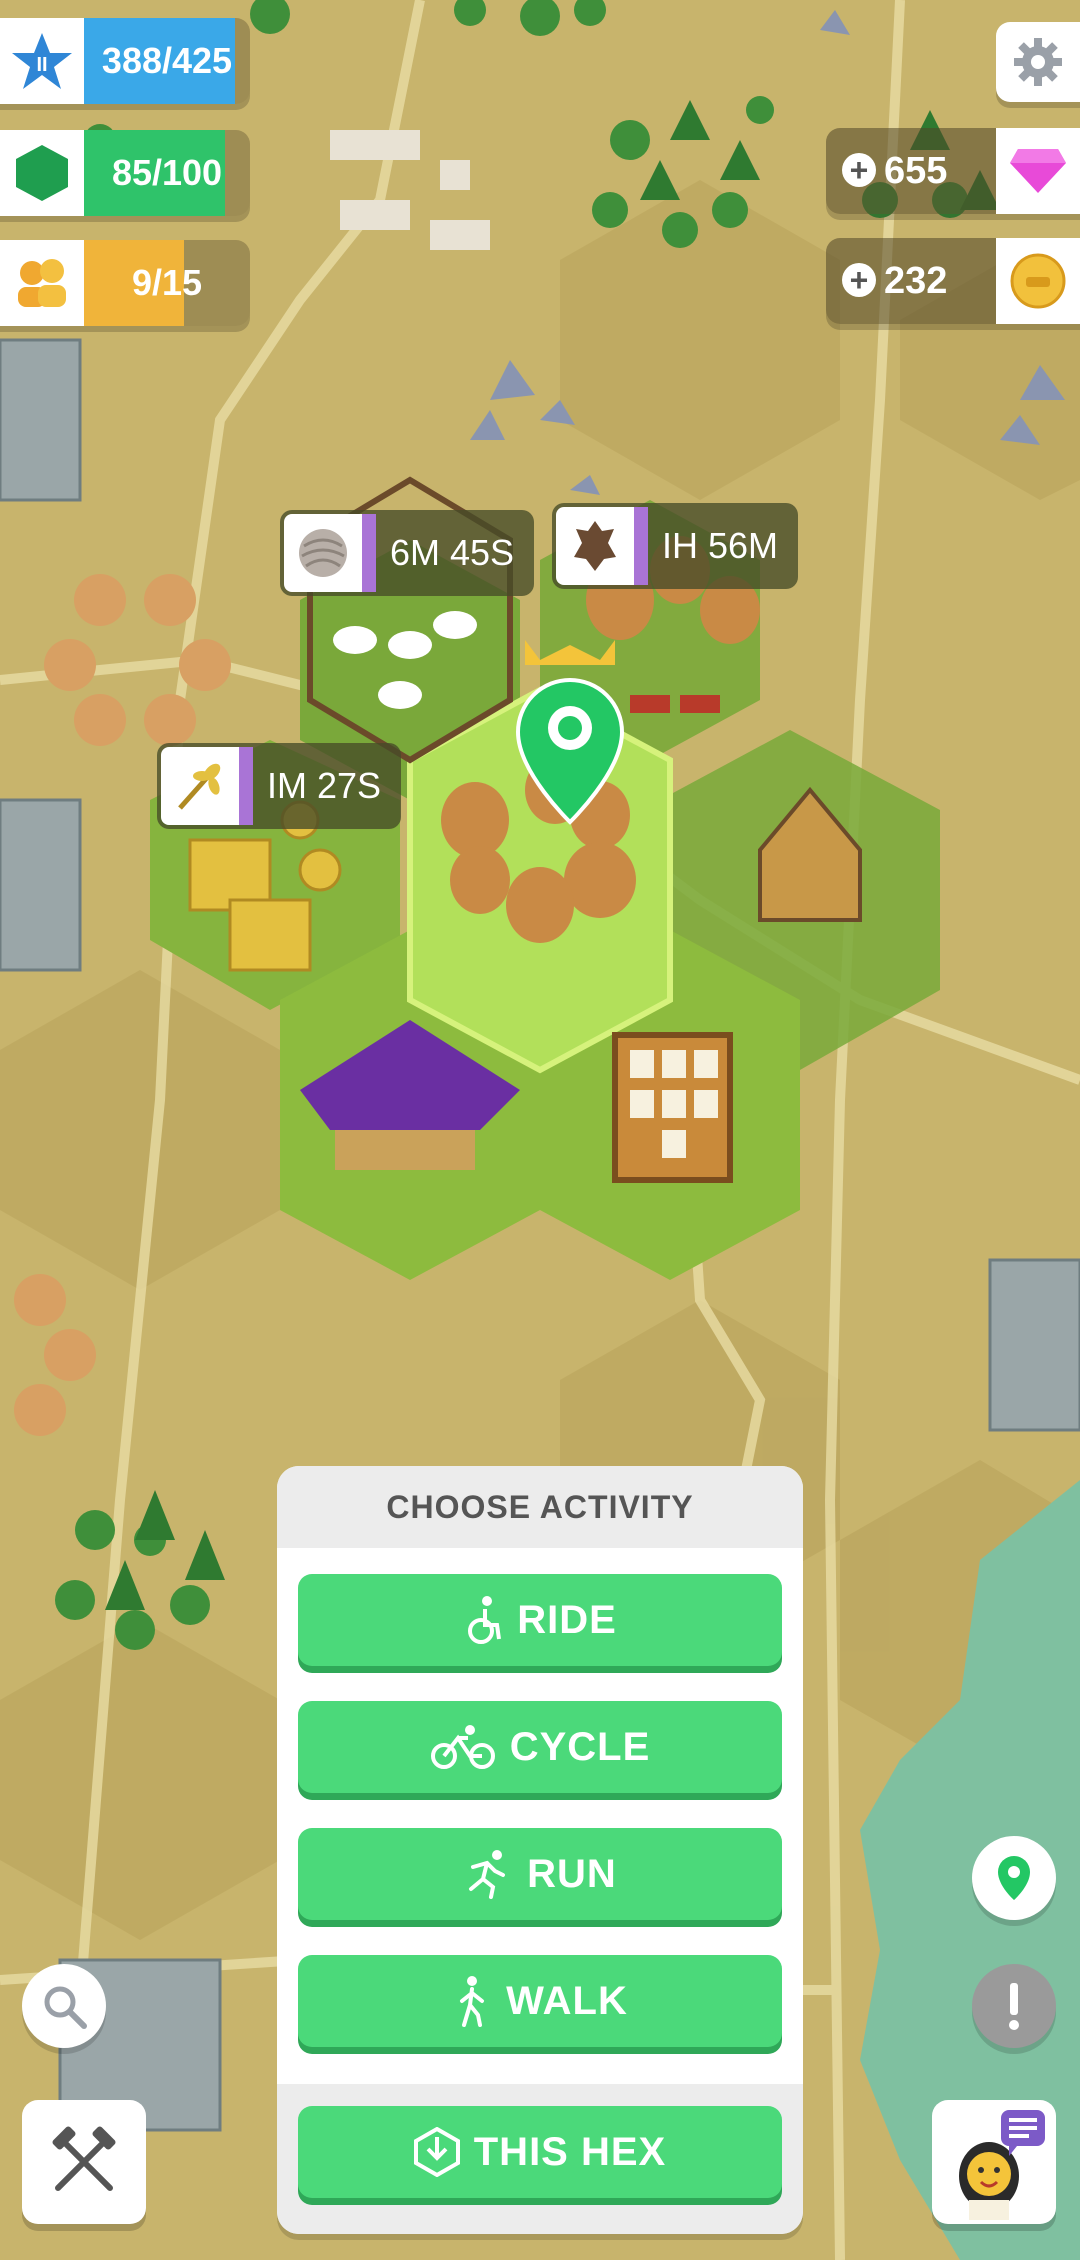 The height and width of the screenshot is (2260, 1080). Describe the element at coordinates (167, 172) in the screenshot. I see `resources-value: 85/100` at that location.